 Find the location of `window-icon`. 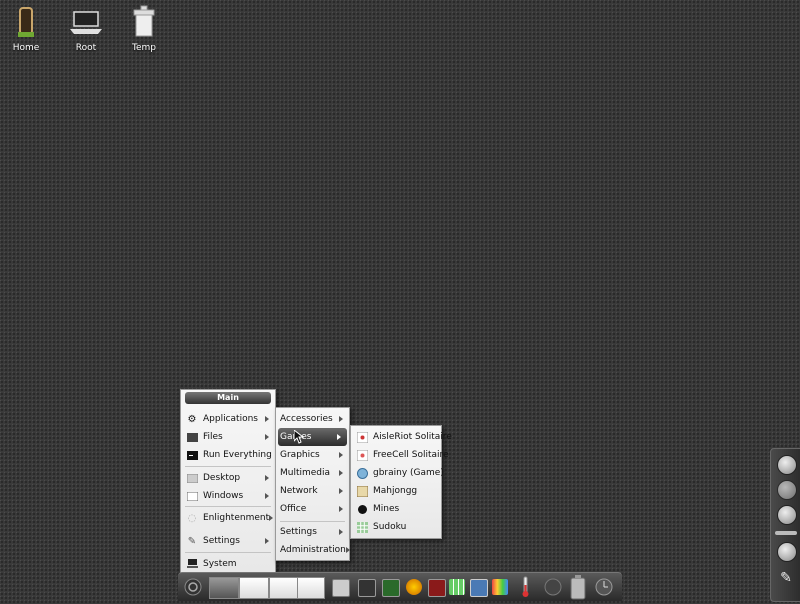

window-icon is located at coordinates (192, 496).